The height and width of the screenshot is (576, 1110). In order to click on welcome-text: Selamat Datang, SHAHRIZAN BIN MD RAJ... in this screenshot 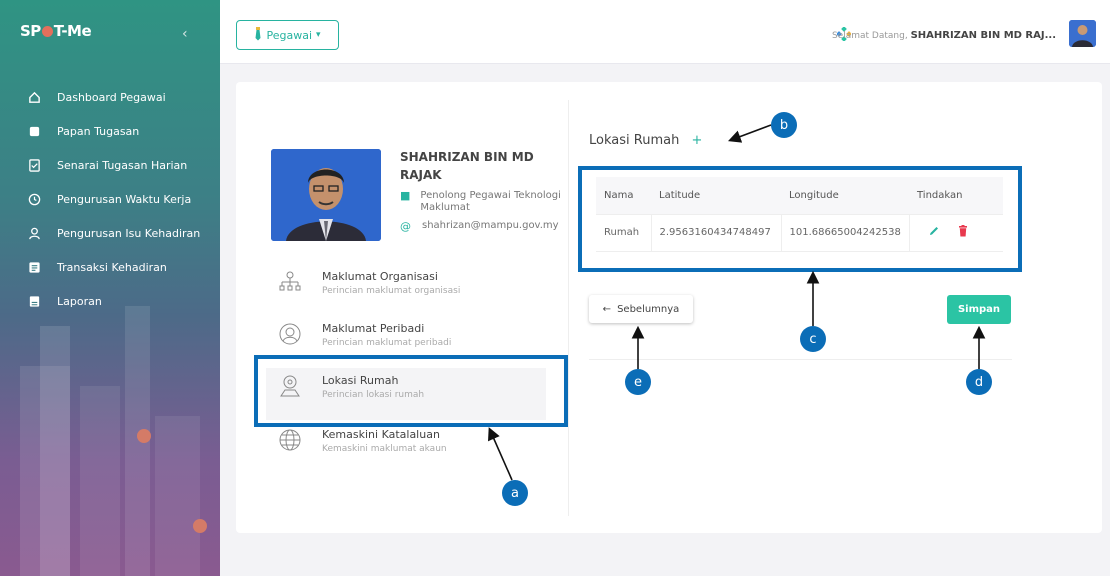, I will do `click(944, 35)`.